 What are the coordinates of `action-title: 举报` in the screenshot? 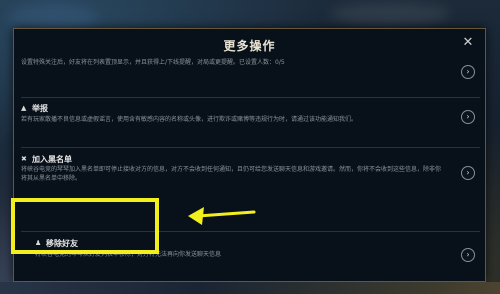 It's located at (40, 108).